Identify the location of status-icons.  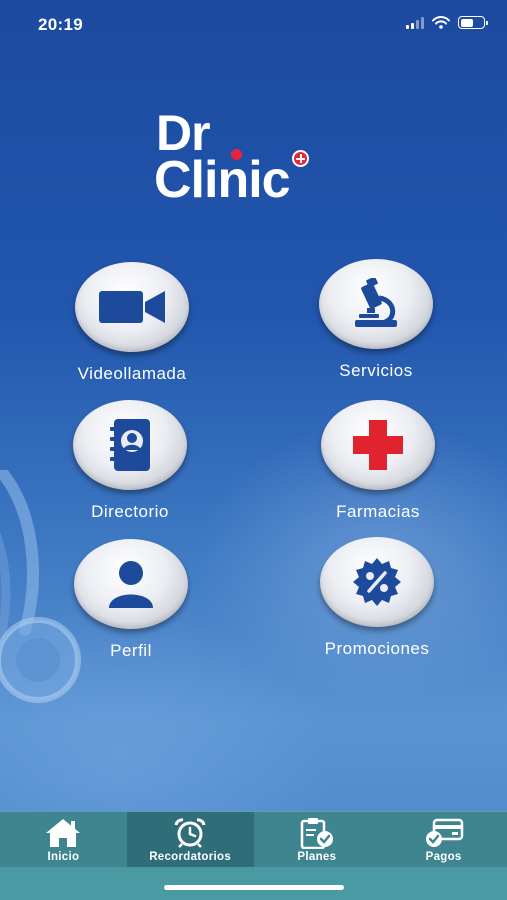
(447, 22).